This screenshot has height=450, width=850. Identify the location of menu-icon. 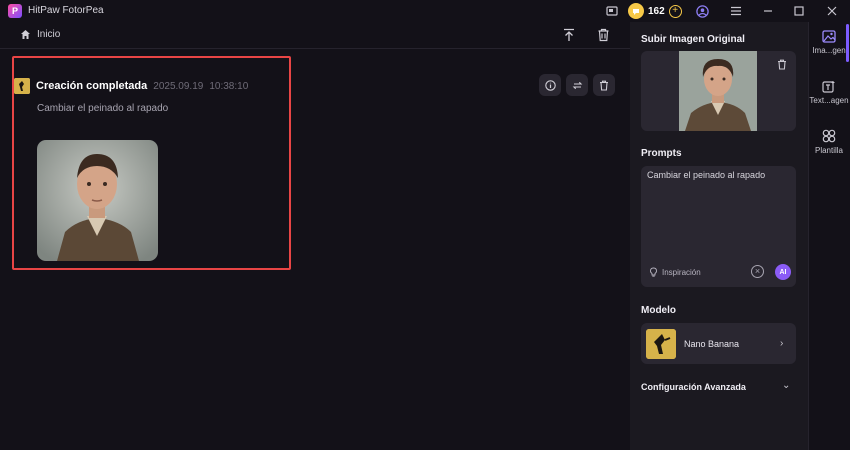
(736, 11).